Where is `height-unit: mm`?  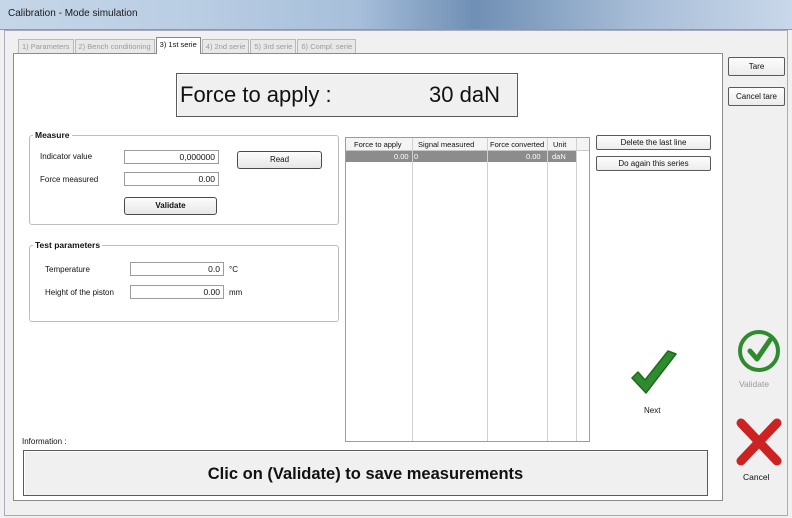
height-unit: mm is located at coordinates (236, 292).